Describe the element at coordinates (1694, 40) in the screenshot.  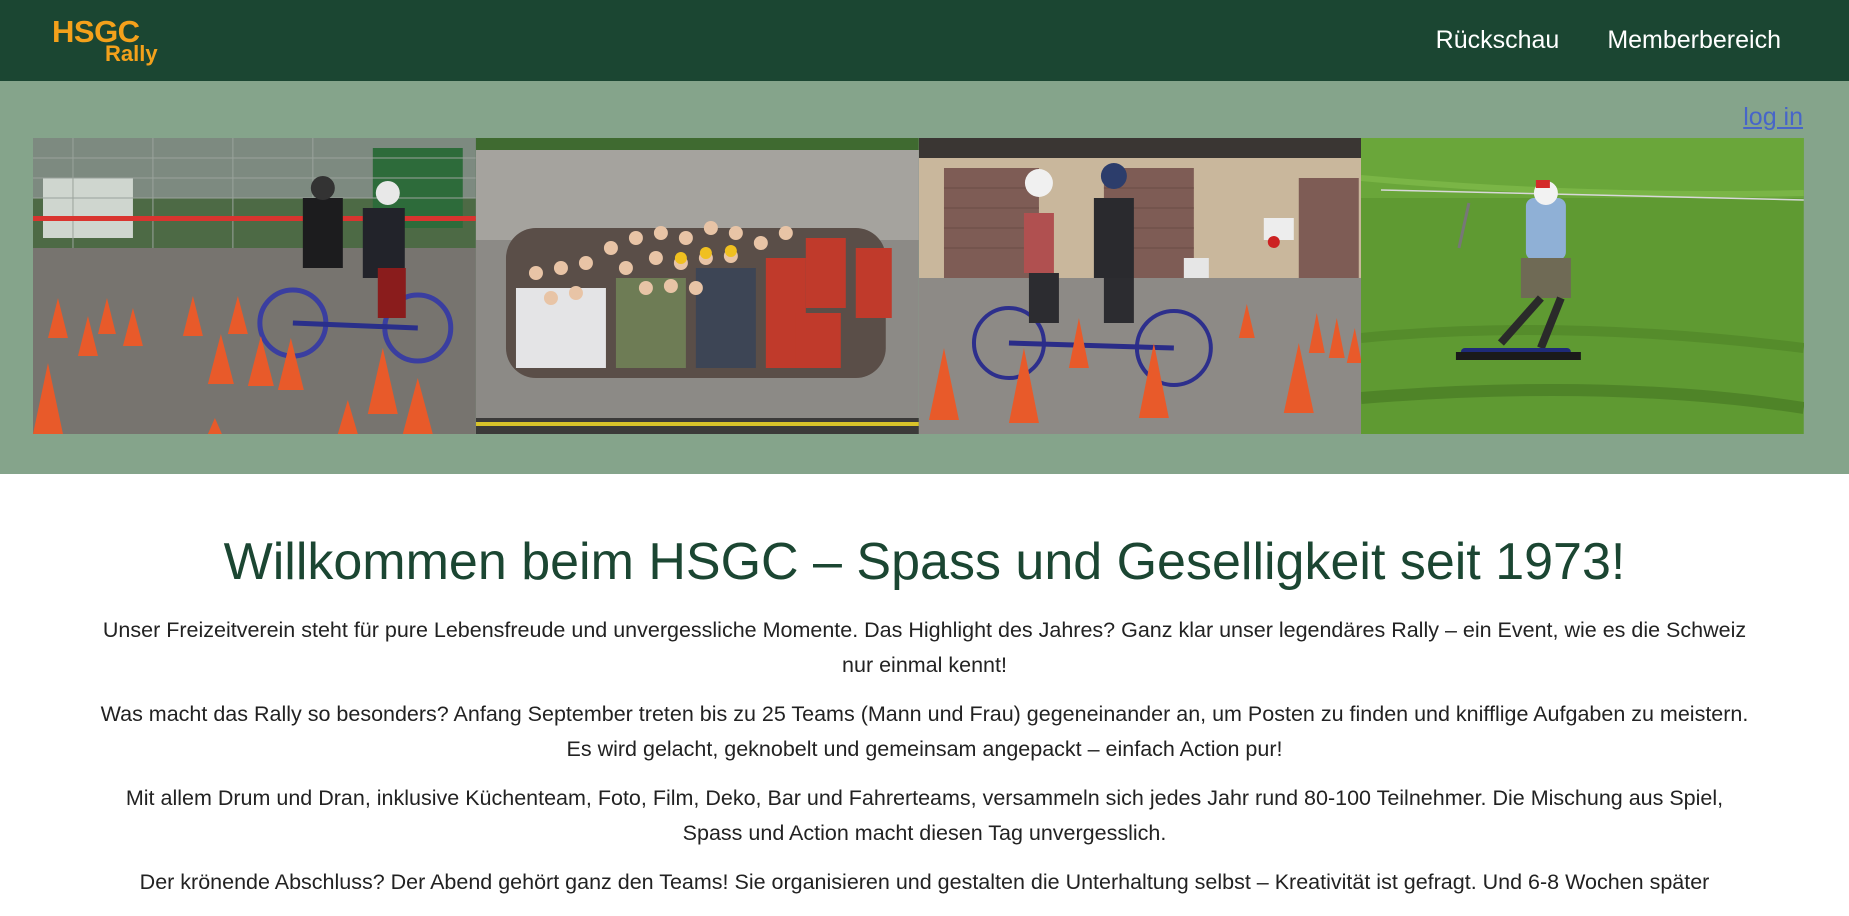
I see `nav-item-memberbereich: Memberbereich` at that location.